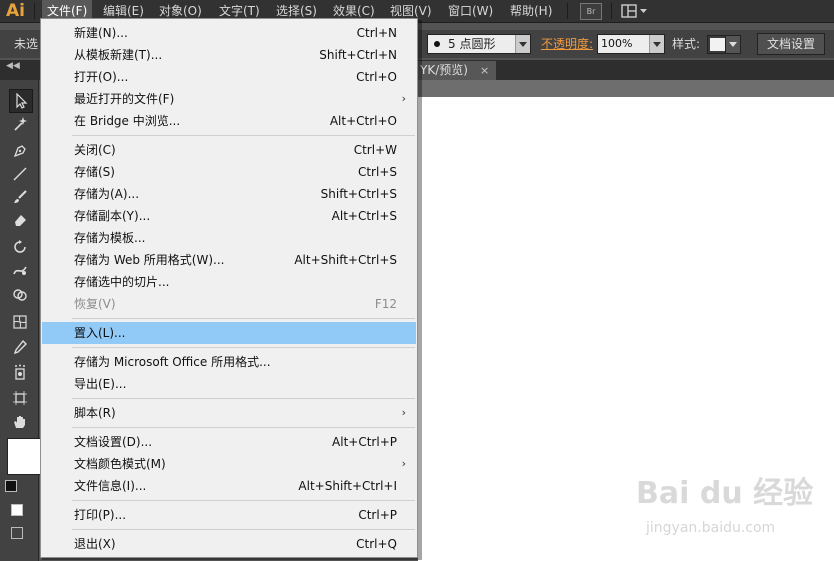 This screenshot has width=834, height=561. What do you see at coordinates (229, 260) in the screenshot?
I see `menu-item-save-for-web: 存储为 Web 所用格式(W)... Alt+Shift+Ctrl+S` at bounding box center [229, 260].